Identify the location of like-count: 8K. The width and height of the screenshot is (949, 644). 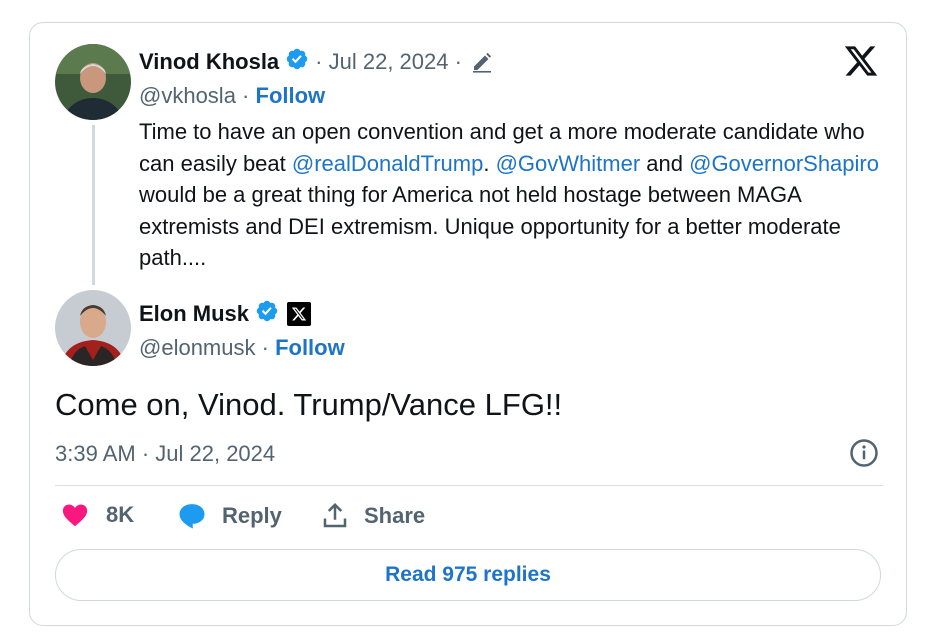
(120, 514).